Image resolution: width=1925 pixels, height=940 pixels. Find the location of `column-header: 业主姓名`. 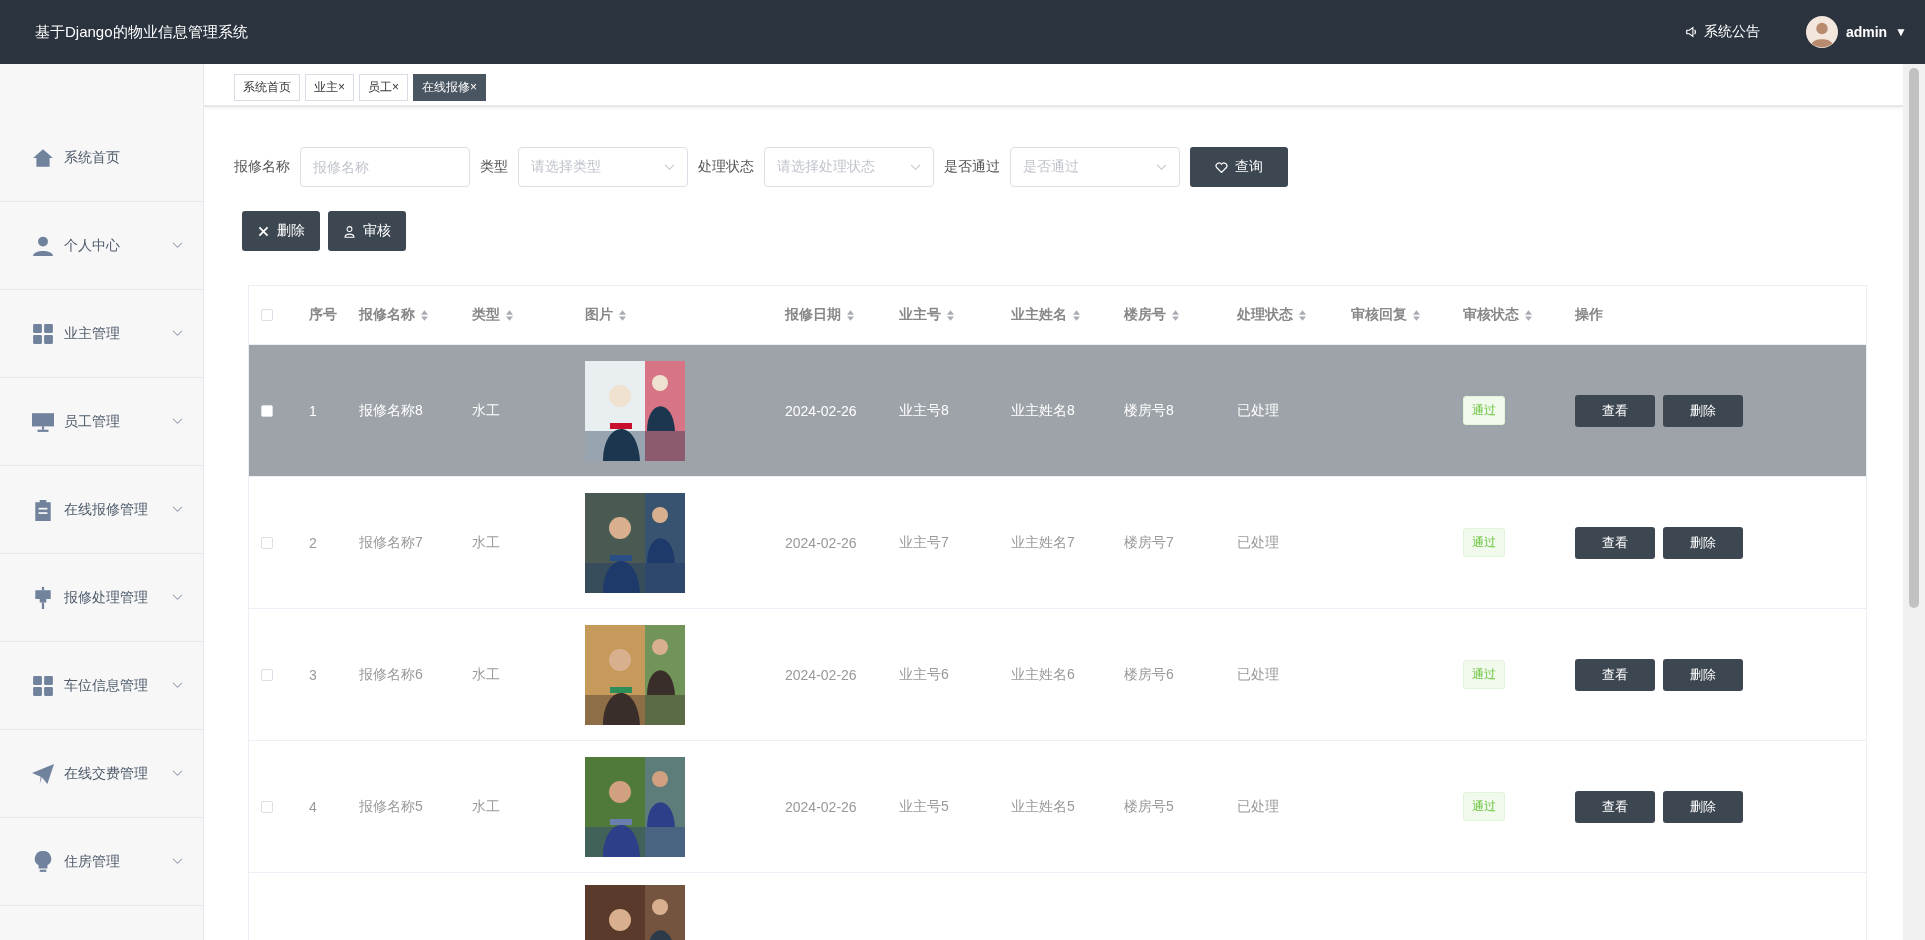

column-header: 业主姓名 is located at coordinates (1039, 315).